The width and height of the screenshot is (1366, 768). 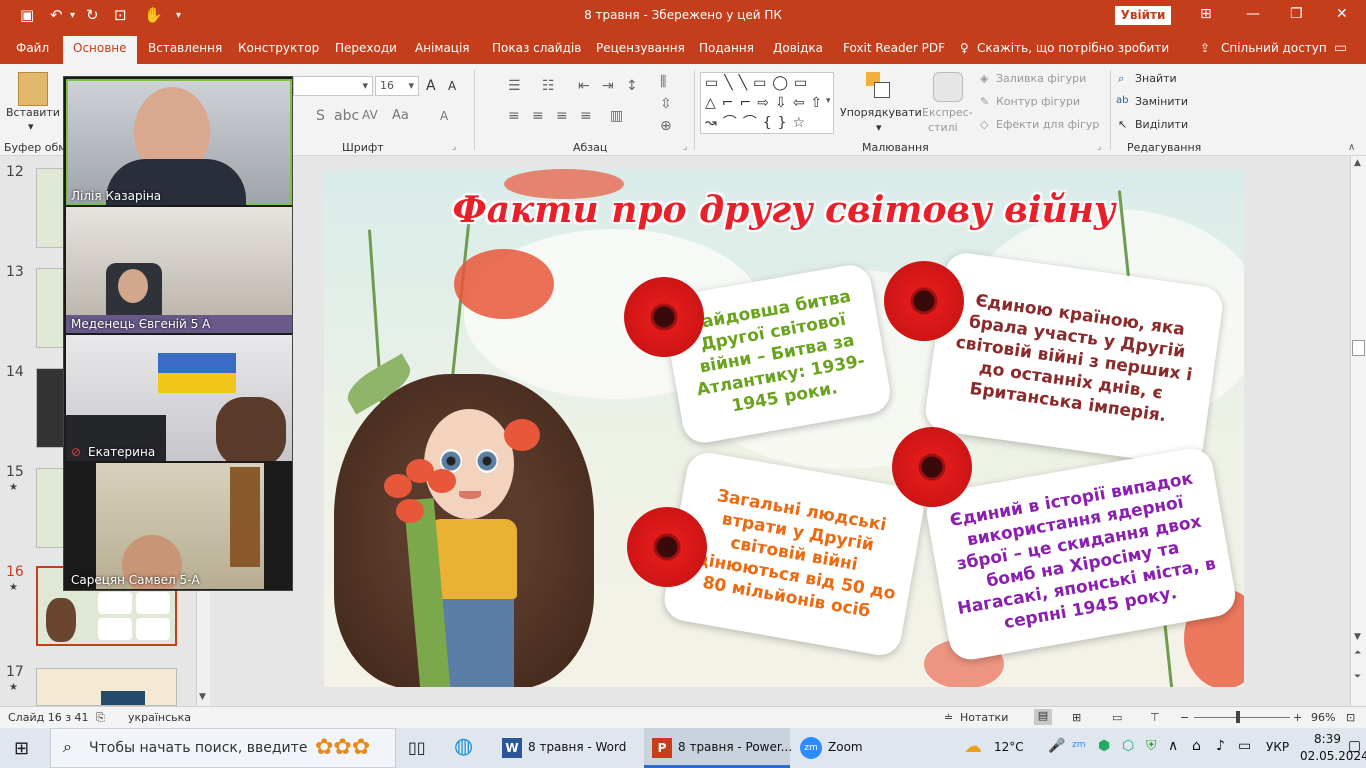 I want to click on tab-review: Рецензування, so click(x=640, y=48).